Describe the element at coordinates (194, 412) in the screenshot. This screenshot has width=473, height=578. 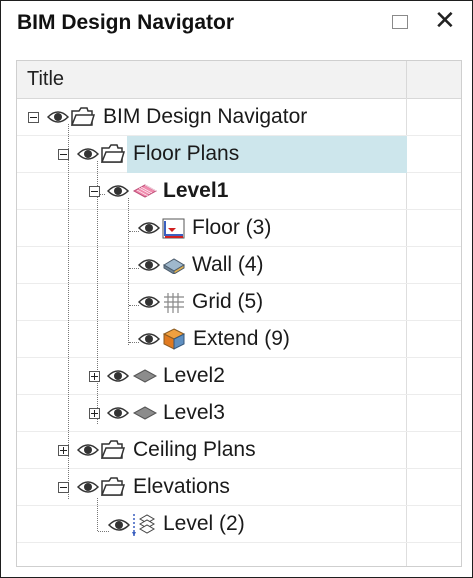
I see `tree-item-label: Level3` at that location.